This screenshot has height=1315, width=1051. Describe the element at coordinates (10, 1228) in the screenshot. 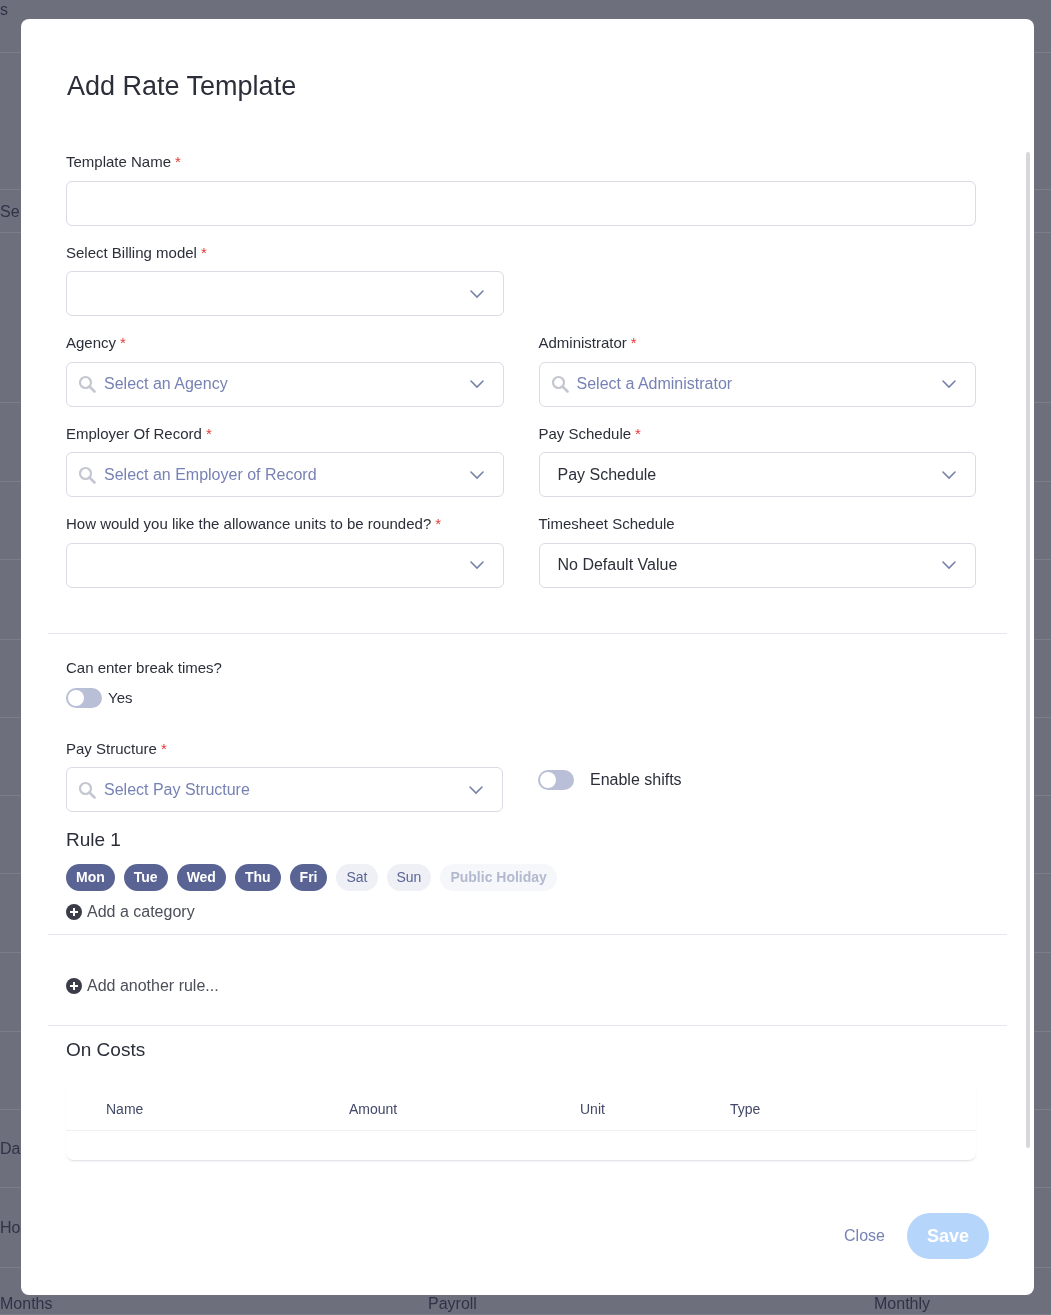

I see `background-text: Ho` at that location.